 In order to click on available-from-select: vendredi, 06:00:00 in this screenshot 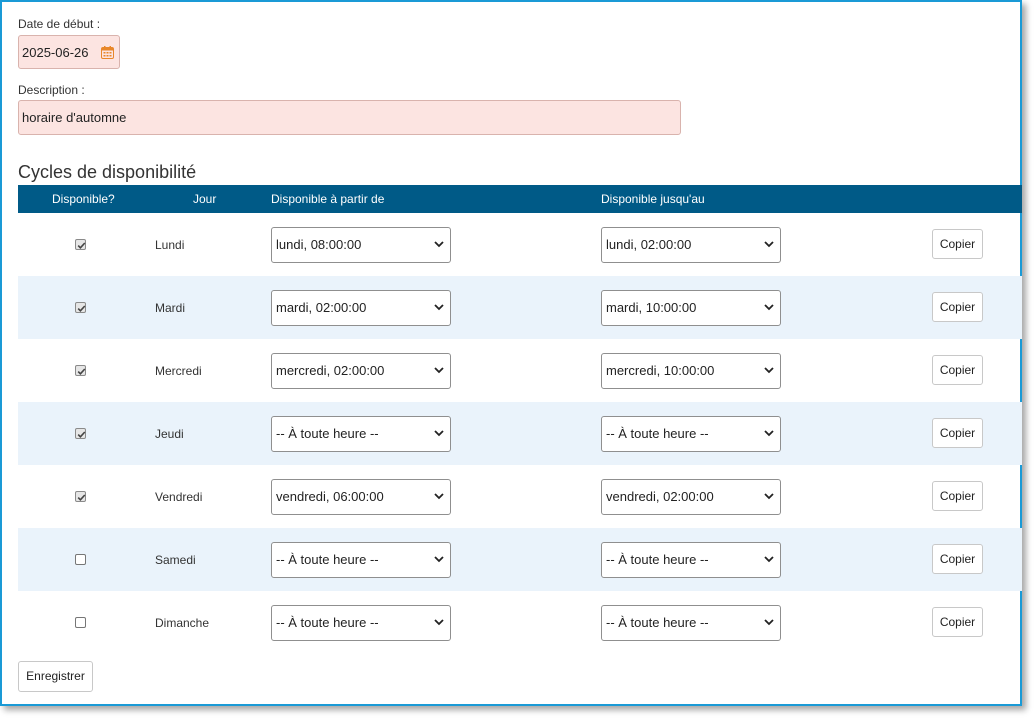, I will do `click(361, 497)`.